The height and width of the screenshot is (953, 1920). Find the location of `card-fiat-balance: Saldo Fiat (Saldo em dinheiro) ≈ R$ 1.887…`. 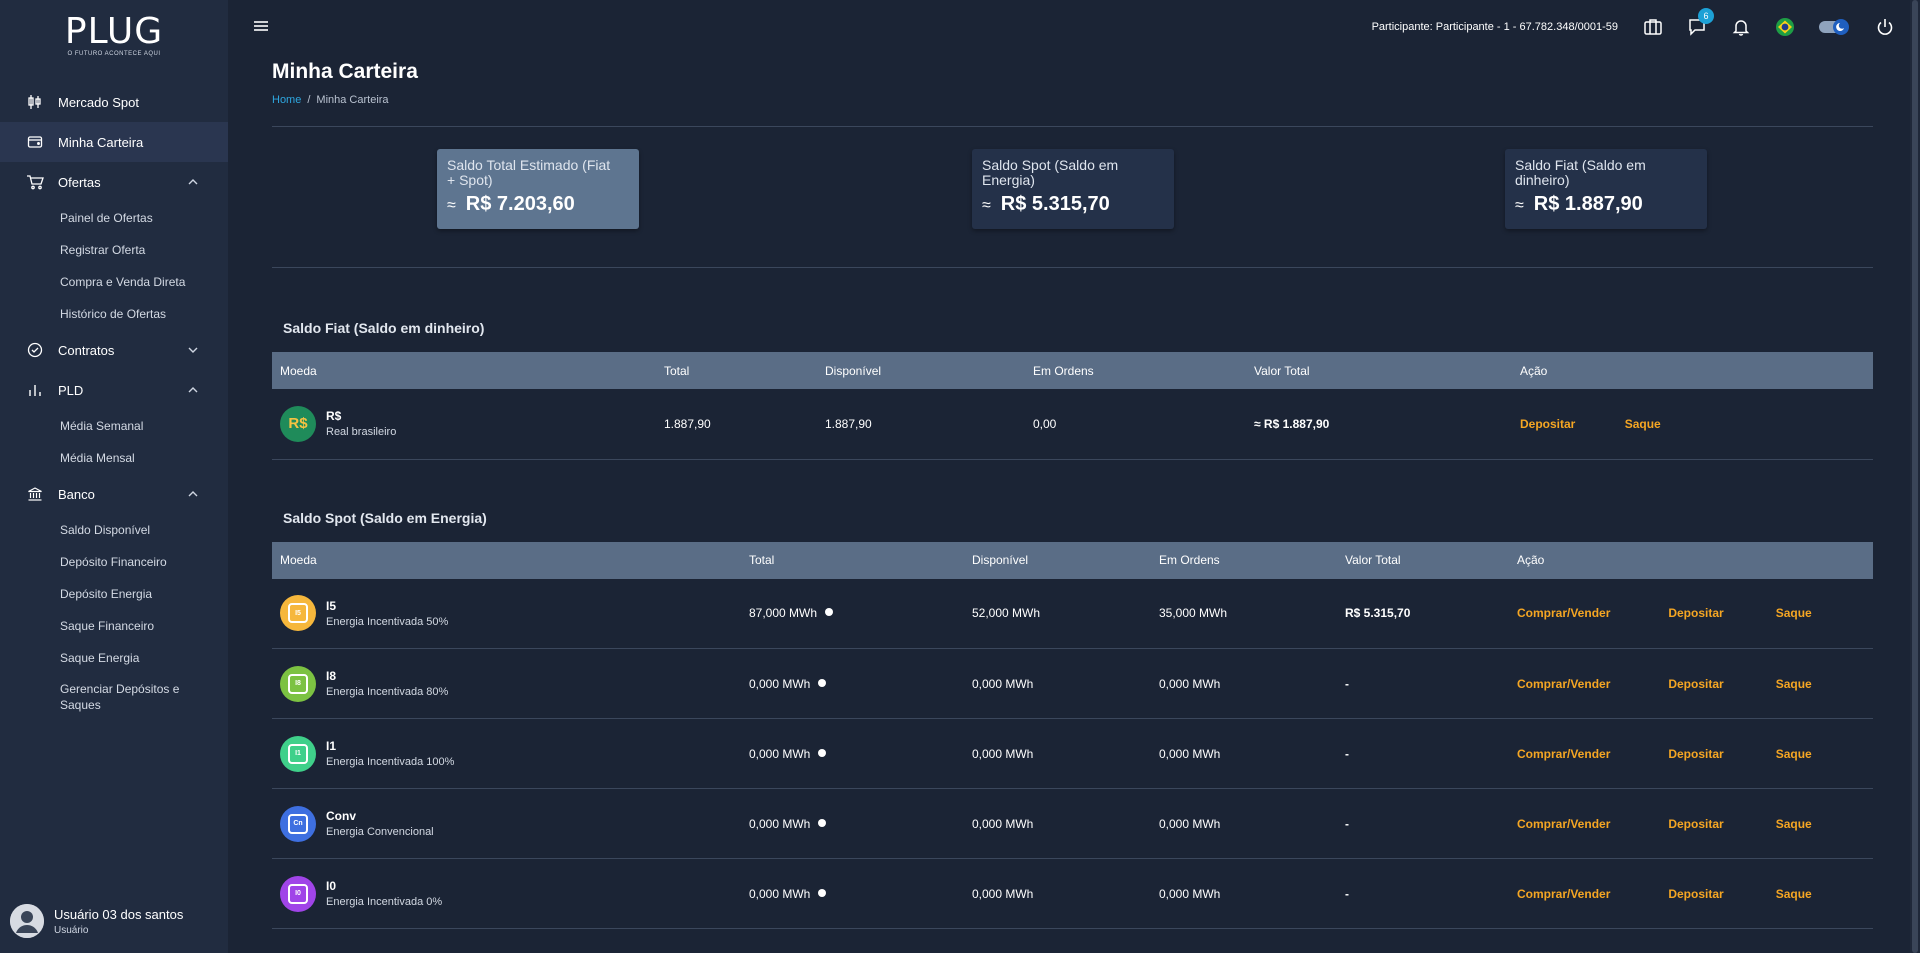

card-fiat-balance: Saldo Fiat (Saldo em dinheiro) ≈ R$ 1.887… is located at coordinates (1606, 189).